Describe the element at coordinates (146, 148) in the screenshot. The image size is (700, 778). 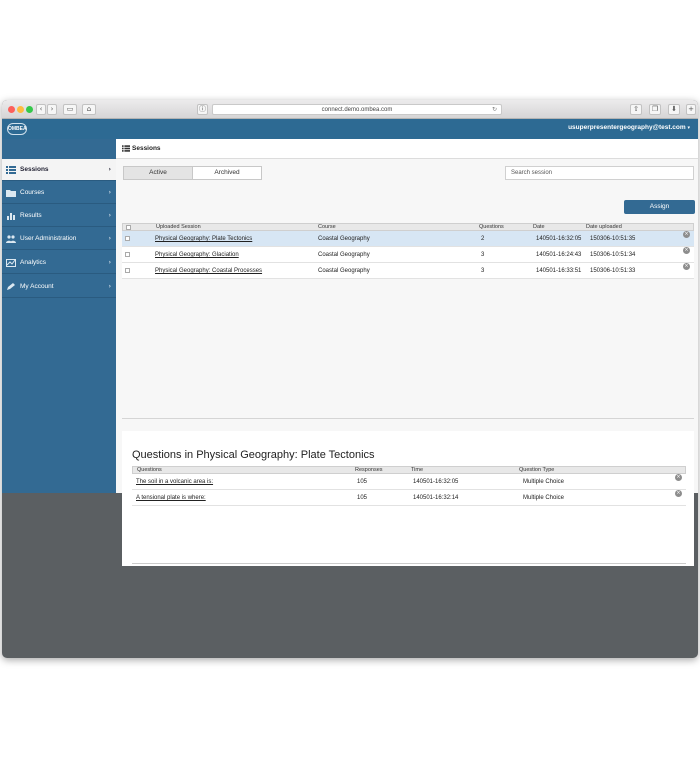
I see `page-title: Sessions` at that location.